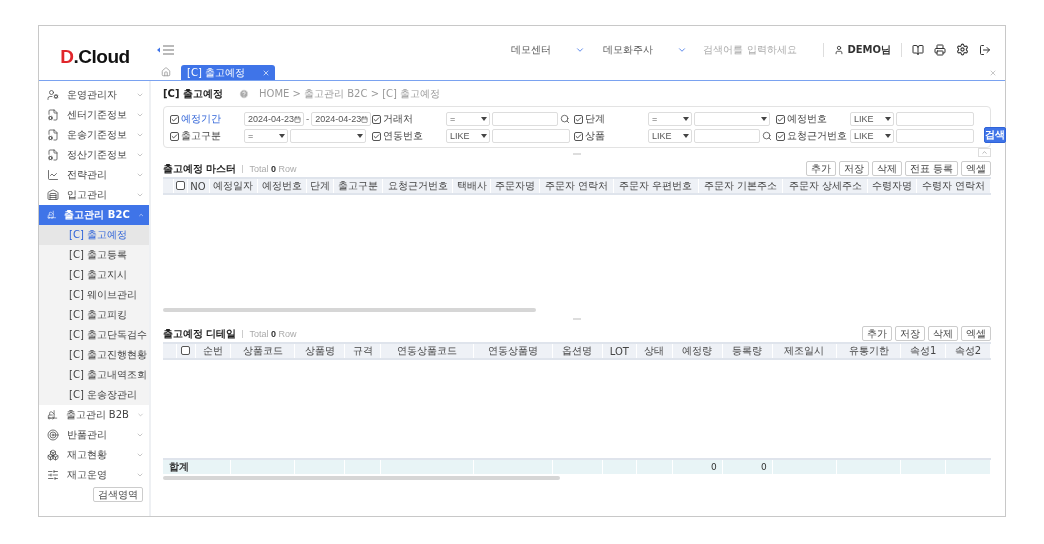 This screenshot has height=544, width=1044. I want to click on sidebar-item: 입고관리, so click(94, 195).